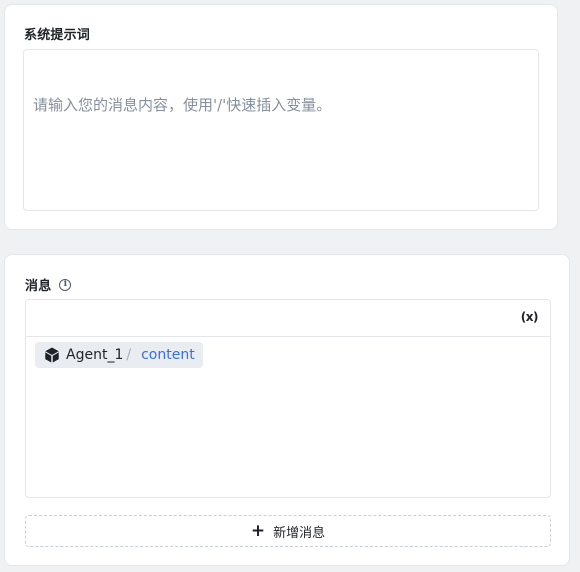 The height and width of the screenshot is (572, 580). Describe the element at coordinates (258, 530) in the screenshot. I see `plus-icon: +` at that location.